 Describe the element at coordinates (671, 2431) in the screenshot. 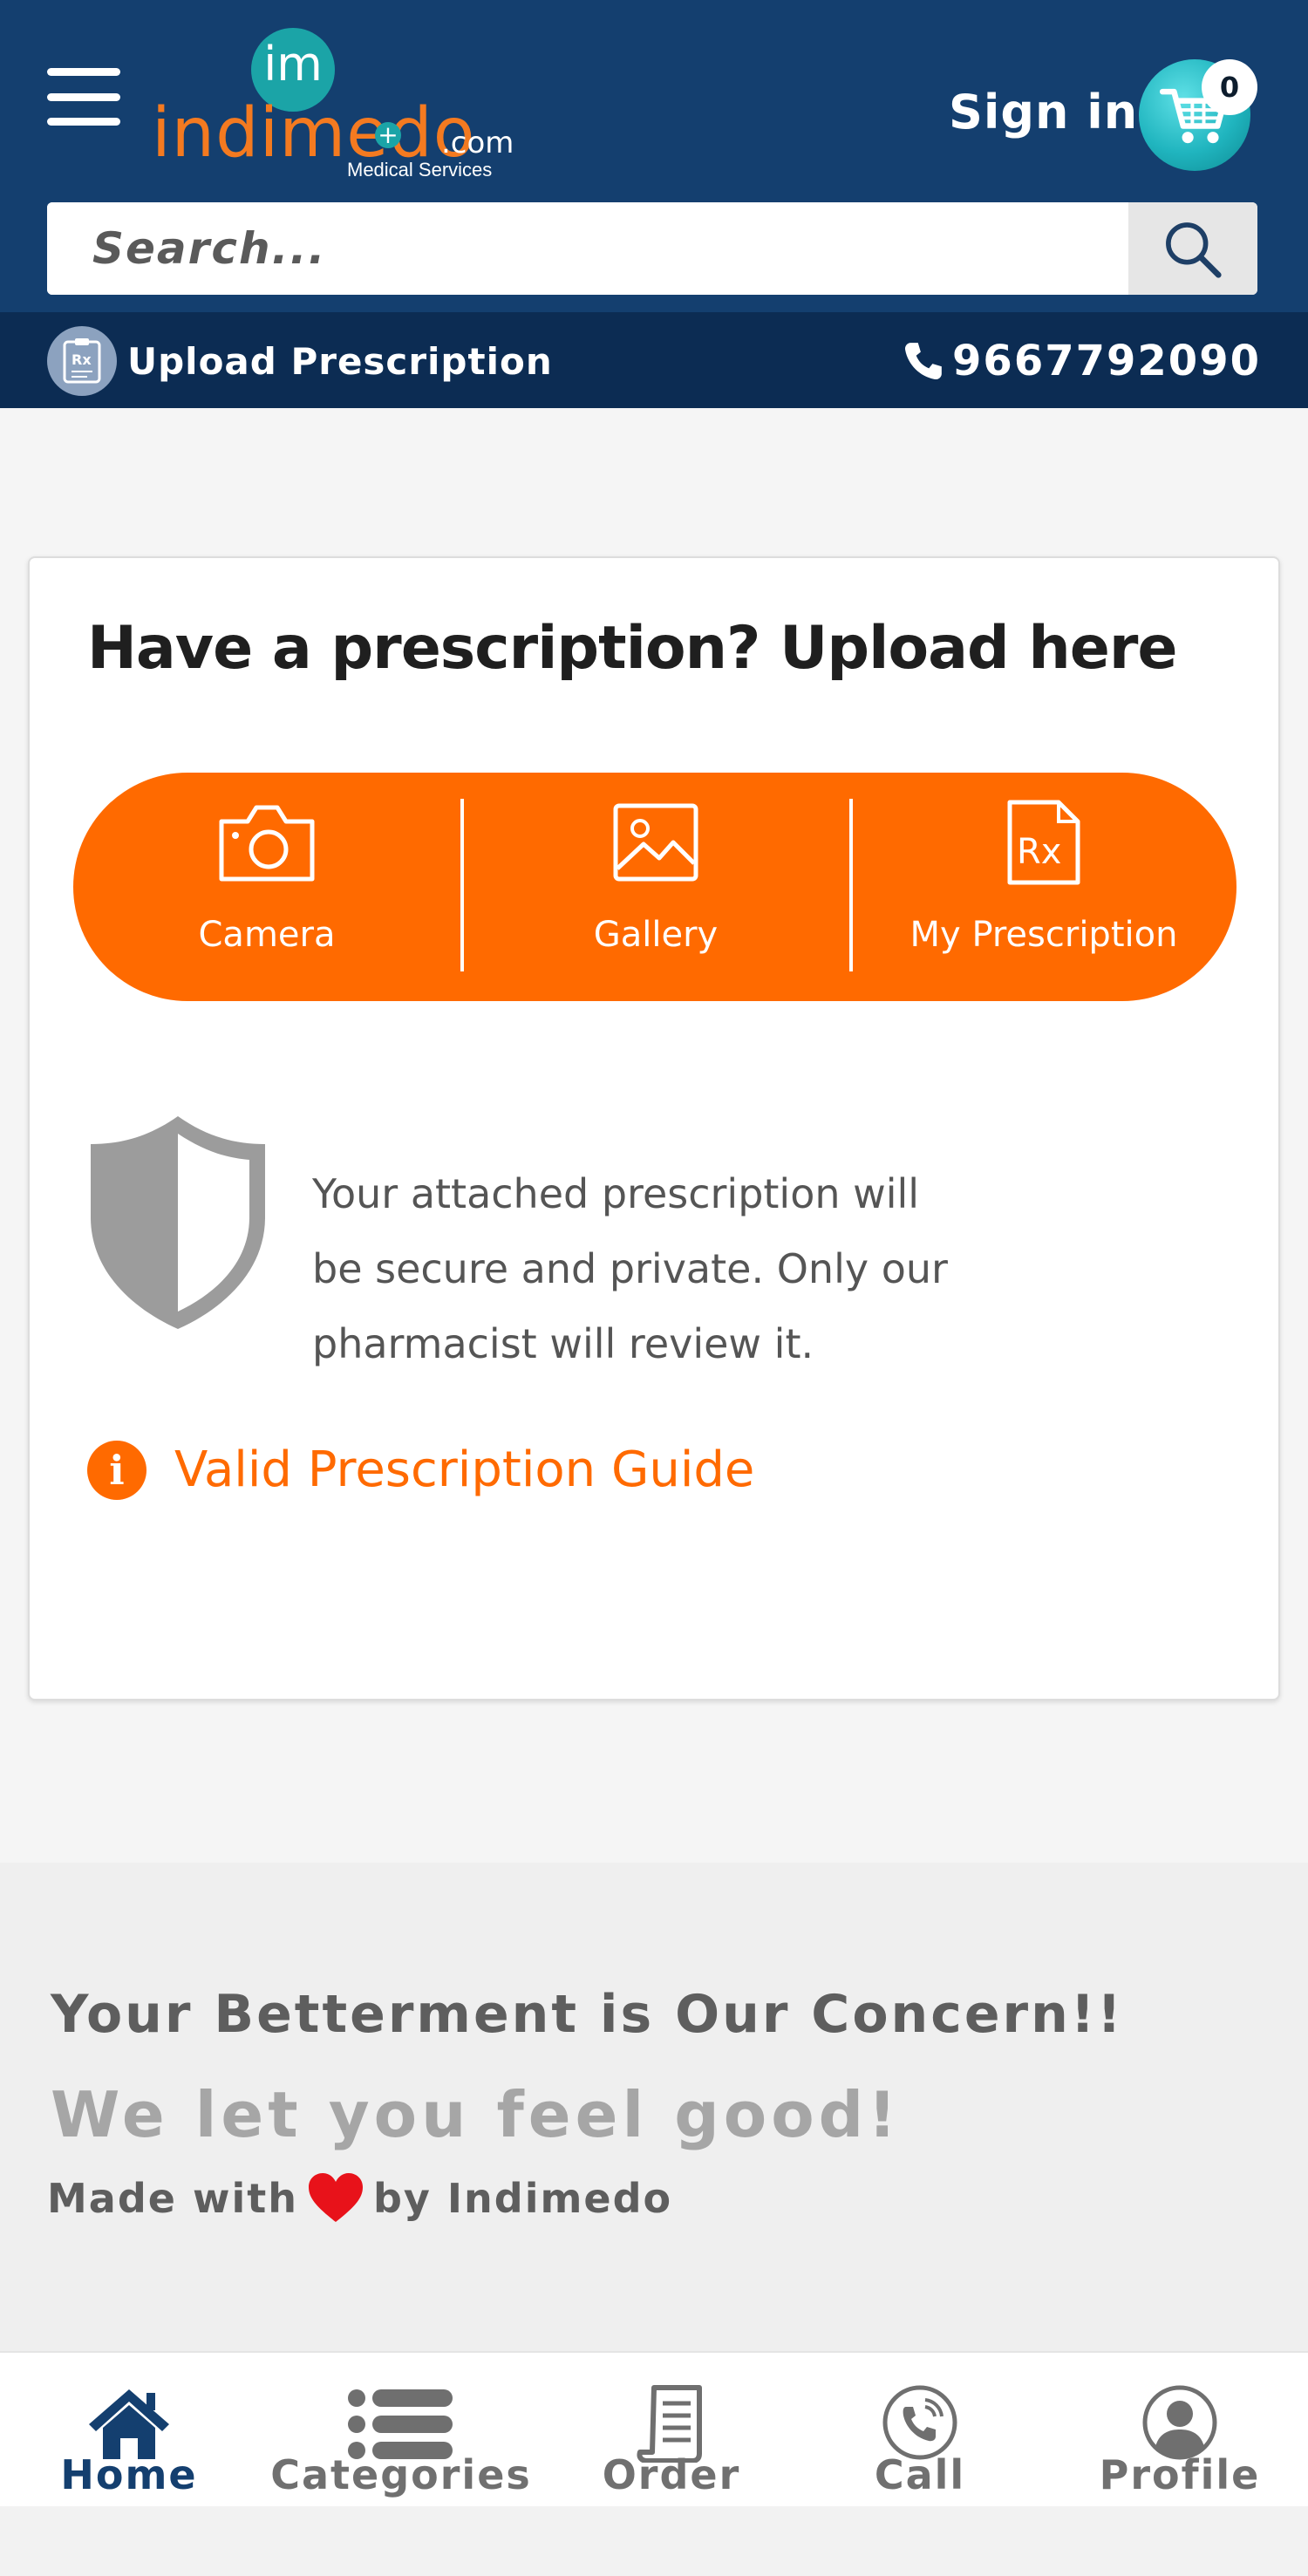

I see `nav-order: Order` at that location.